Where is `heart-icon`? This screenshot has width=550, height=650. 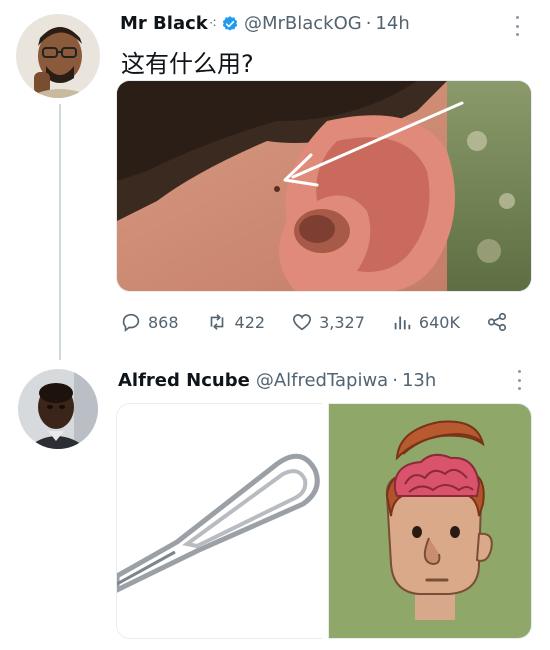
heart-icon is located at coordinates (302, 322).